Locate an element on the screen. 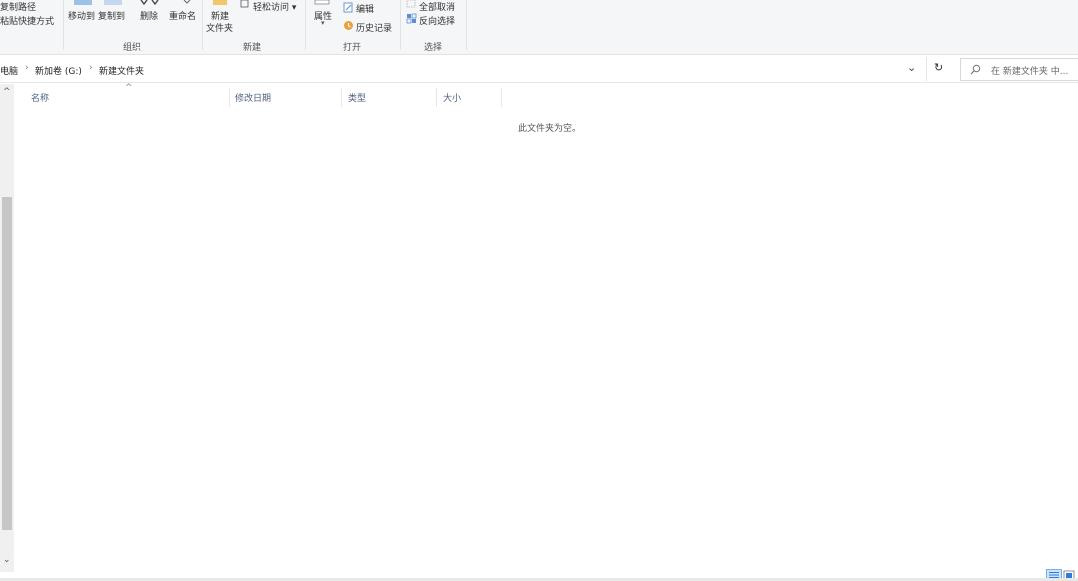  navigation-pane-scrollbar: ^ ⌄ is located at coordinates (7, 328).